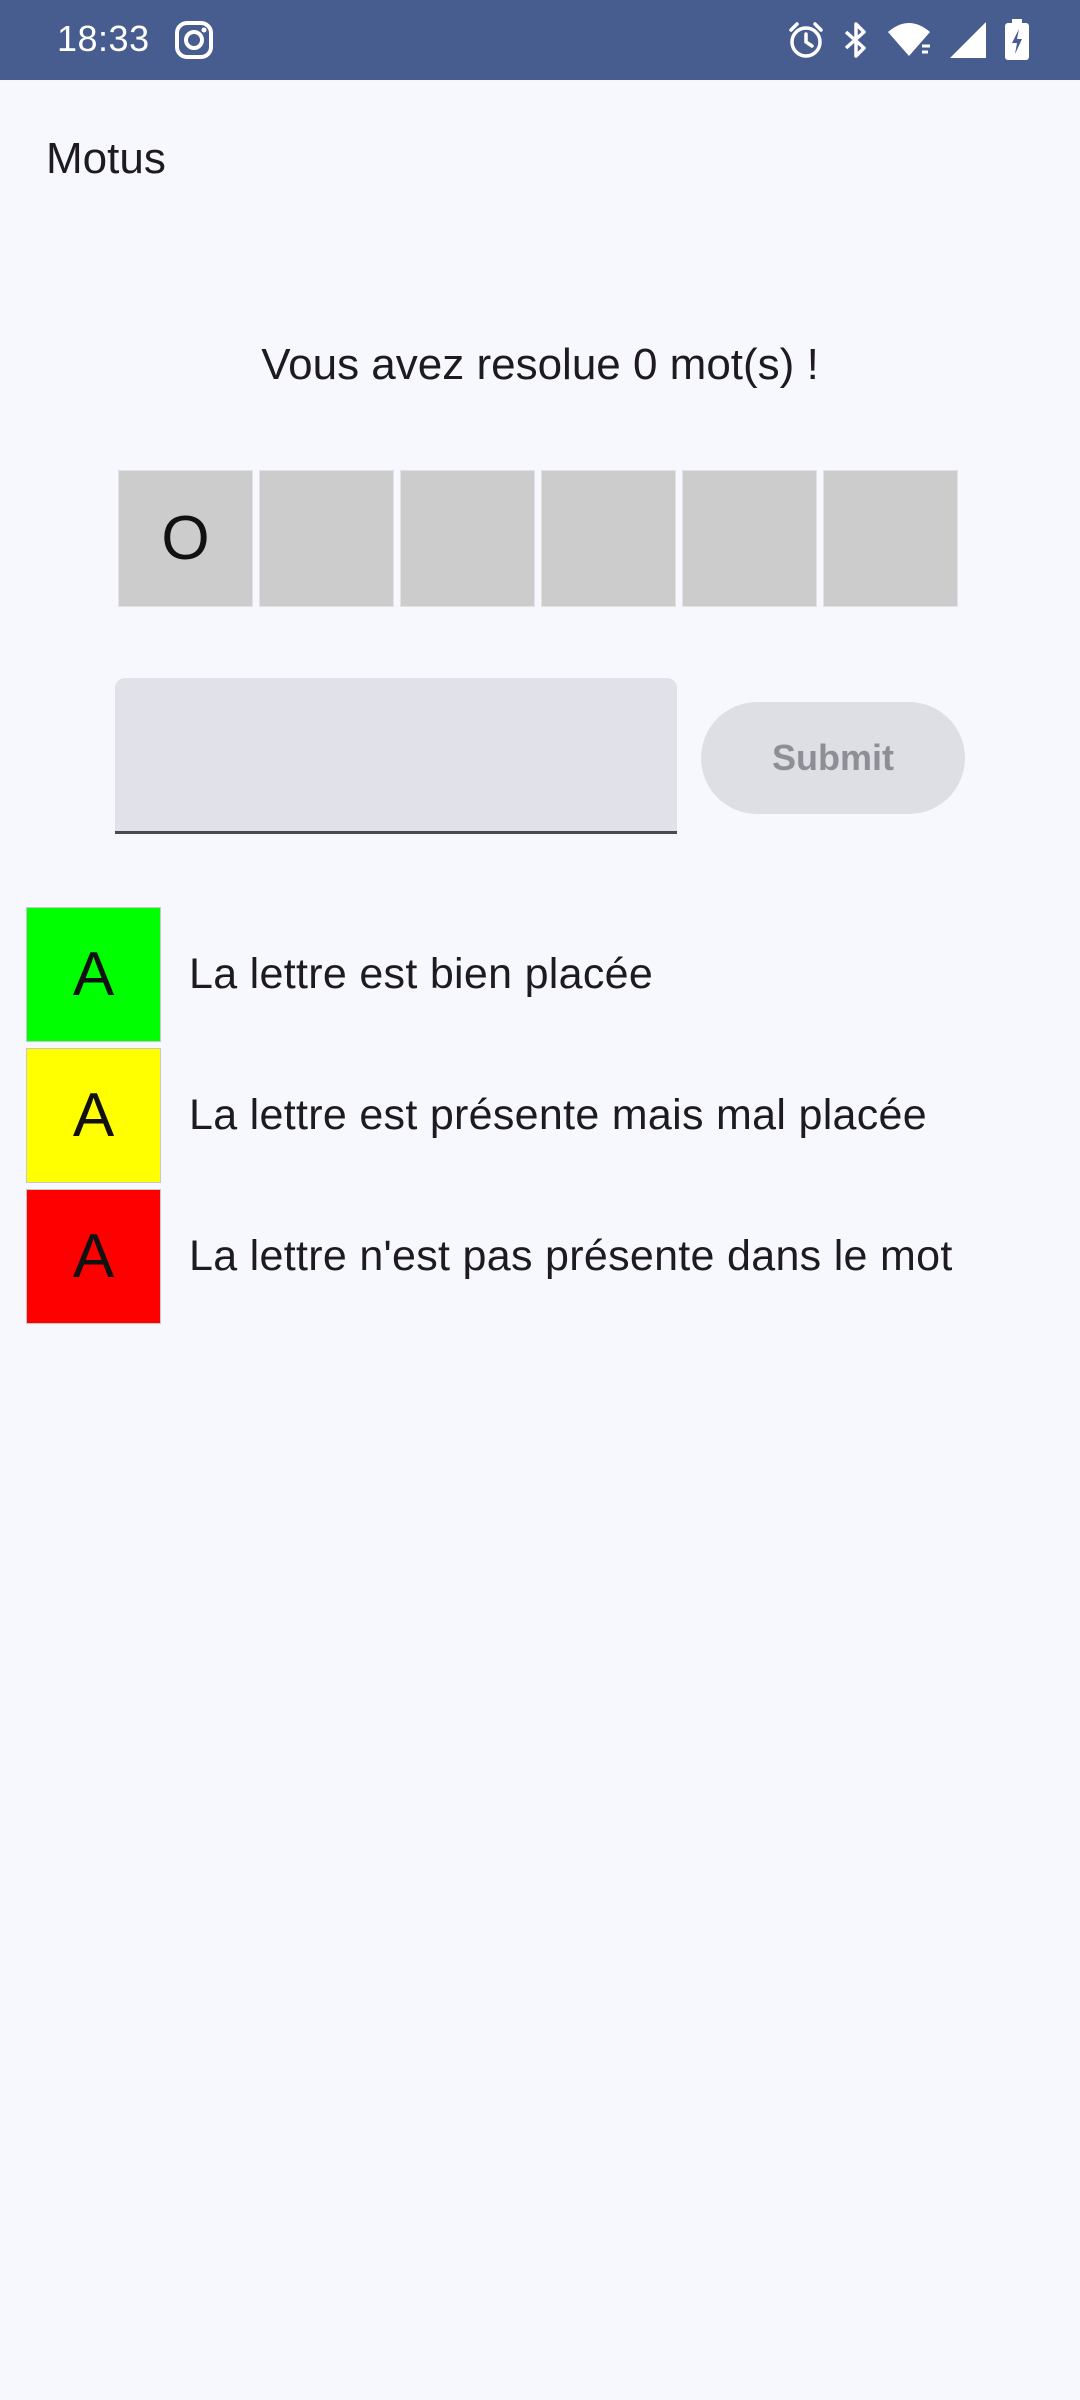 The image size is (1080, 2400). What do you see at coordinates (185, 538) in the screenshot?
I see `letter-cell: O` at bounding box center [185, 538].